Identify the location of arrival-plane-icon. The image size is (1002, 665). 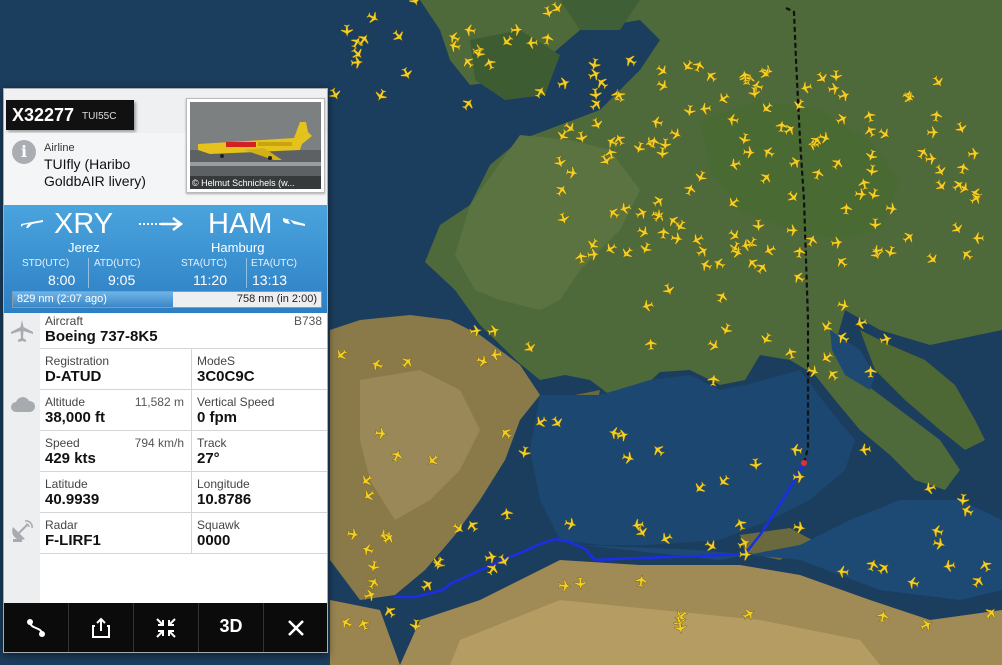
(294, 222).